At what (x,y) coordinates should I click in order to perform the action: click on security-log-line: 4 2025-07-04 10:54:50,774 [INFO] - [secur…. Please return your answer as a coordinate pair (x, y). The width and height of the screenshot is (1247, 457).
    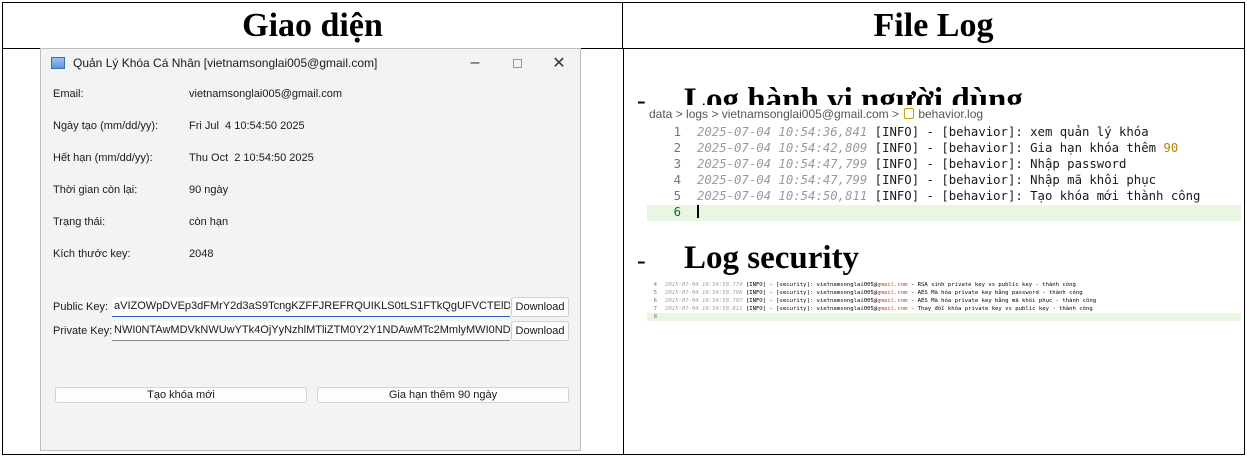
    Looking at the image, I should click on (944, 285).